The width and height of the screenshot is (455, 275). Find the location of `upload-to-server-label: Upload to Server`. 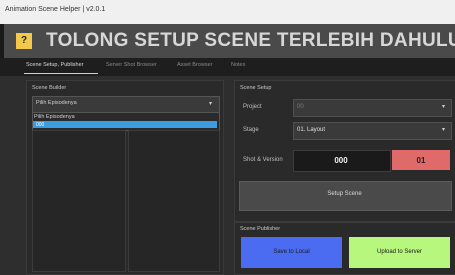

upload-to-server-label: Upload to Server is located at coordinates (399, 252).